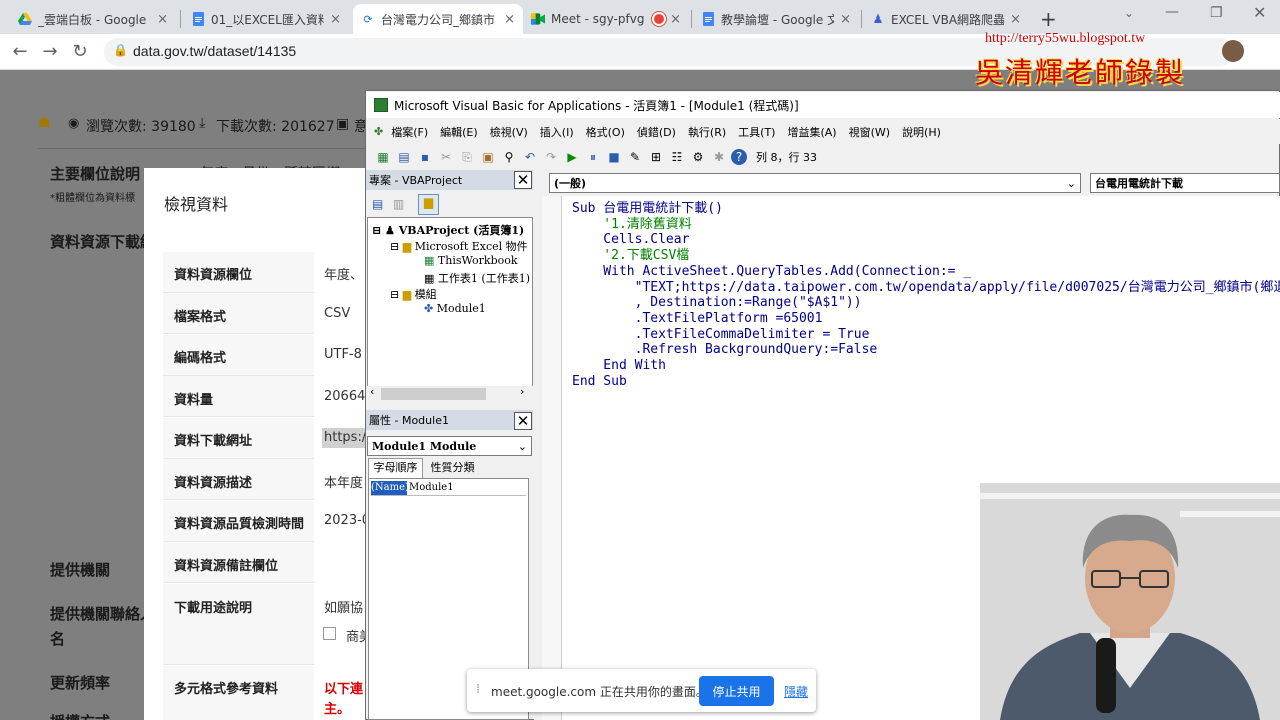  What do you see at coordinates (446, 157) in the screenshot?
I see `cut-icon: ✂` at bounding box center [446, 157].